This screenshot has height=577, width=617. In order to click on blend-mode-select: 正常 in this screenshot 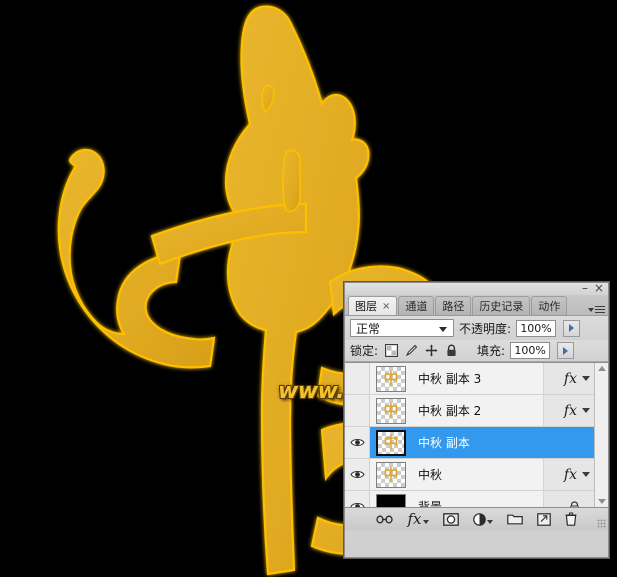, I will do `click(402, 328)`.